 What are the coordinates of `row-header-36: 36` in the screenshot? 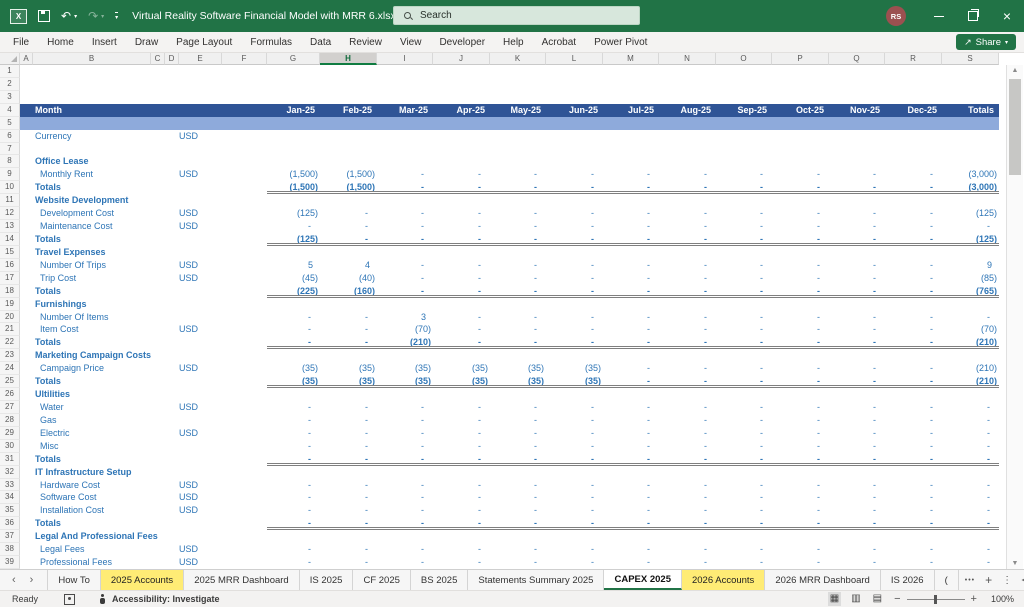 It's located at (10, 524).